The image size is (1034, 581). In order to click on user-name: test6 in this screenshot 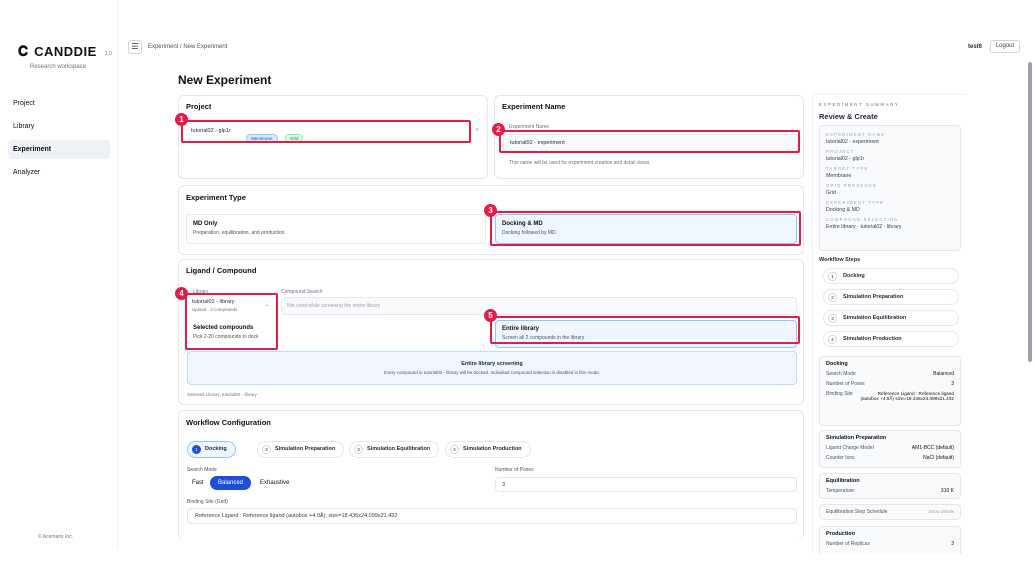, I will do `click(975, 47)`.